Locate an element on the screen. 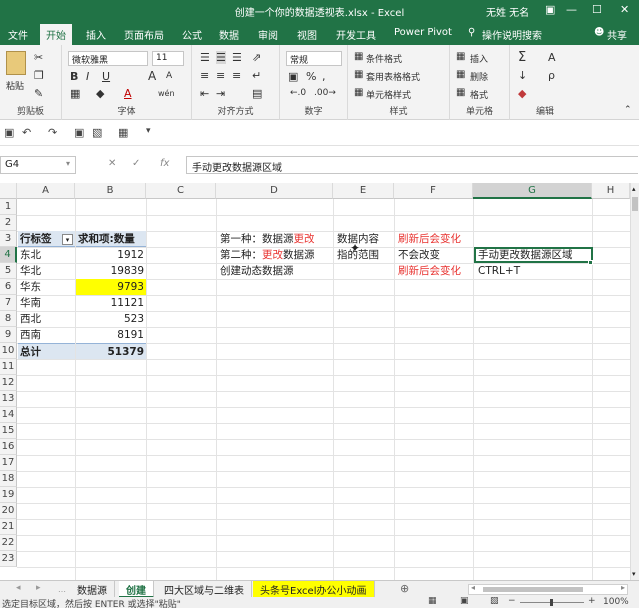 The width and height of the screenshot is (639, 608). pivot-row-value-highlighted: 9793 is located at coordinates (111, 287).